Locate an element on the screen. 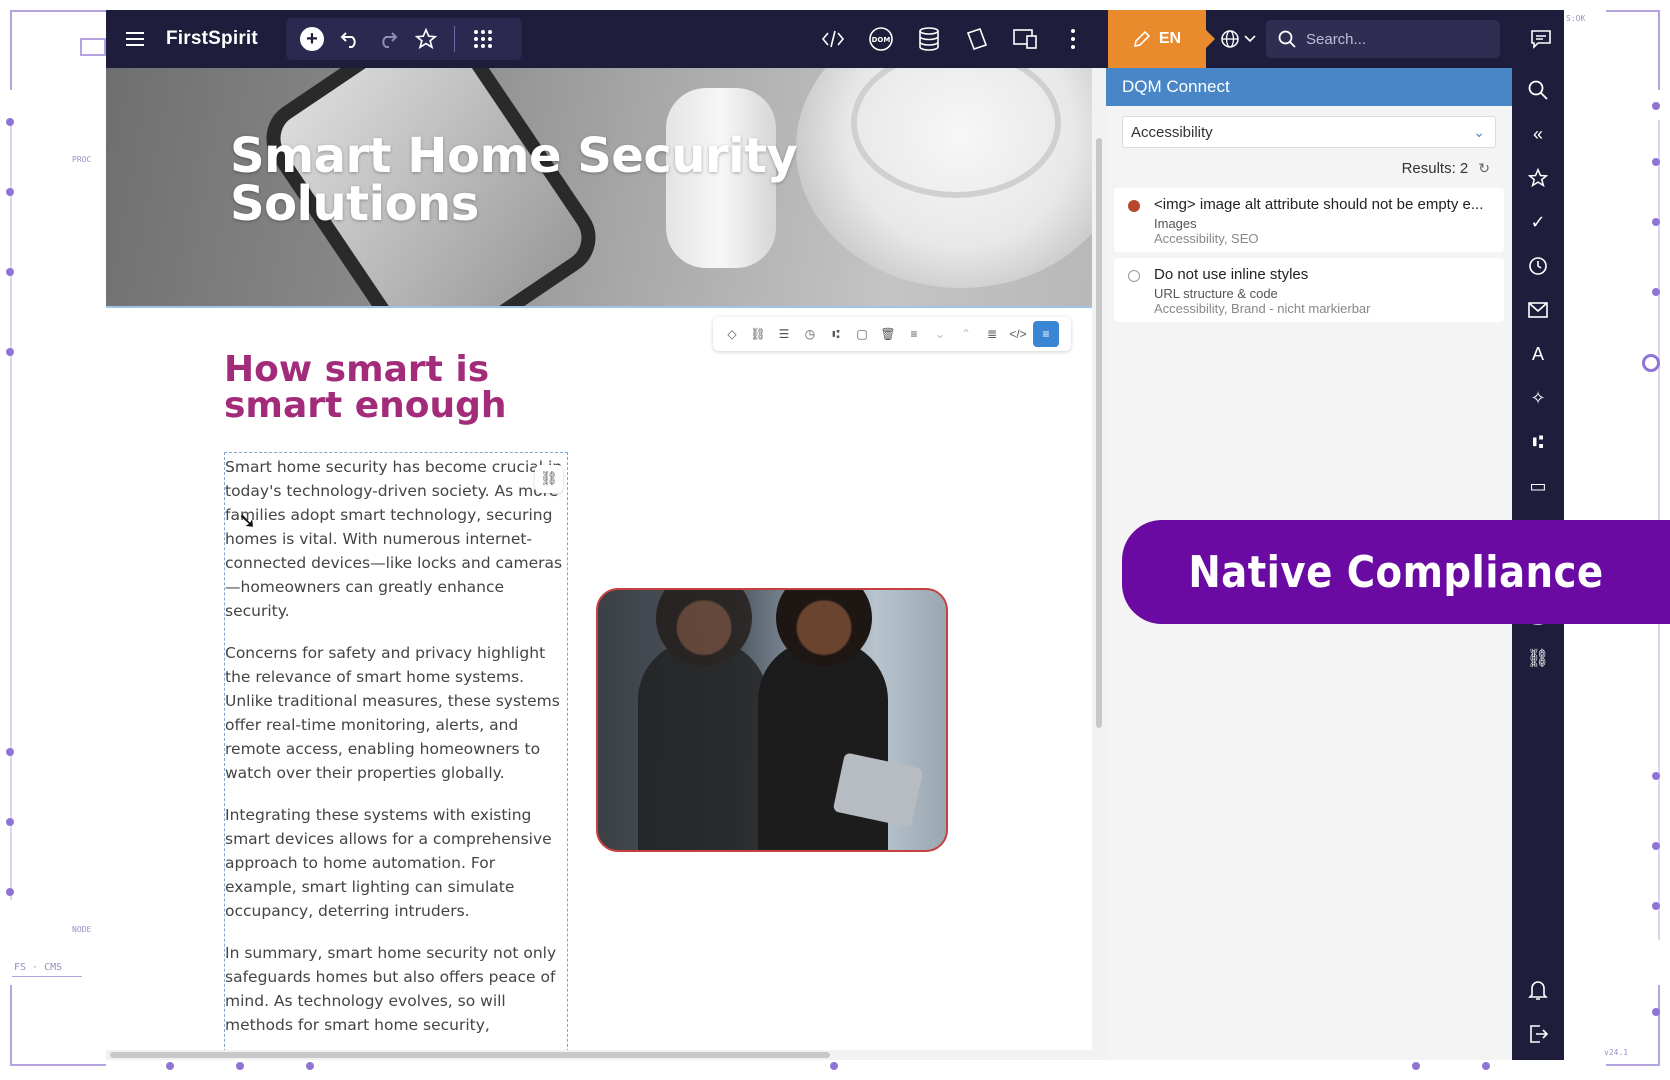 This screenshot has height=1080, width=1670. hamburger-menu-icon is located at coordinates (135, 39).